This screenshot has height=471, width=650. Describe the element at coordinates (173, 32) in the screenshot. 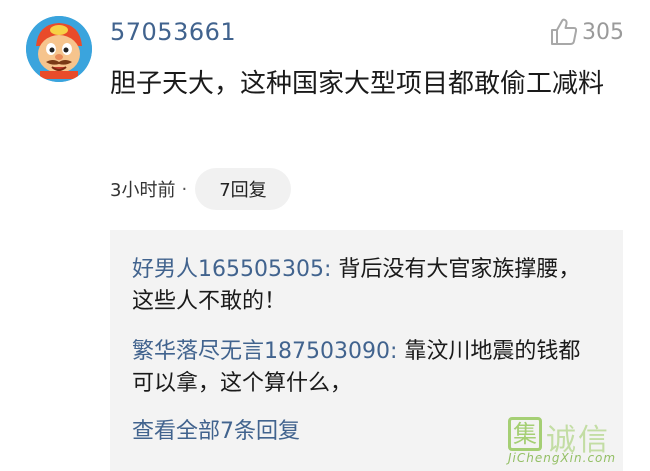

I see `username: 57053661` at that location.